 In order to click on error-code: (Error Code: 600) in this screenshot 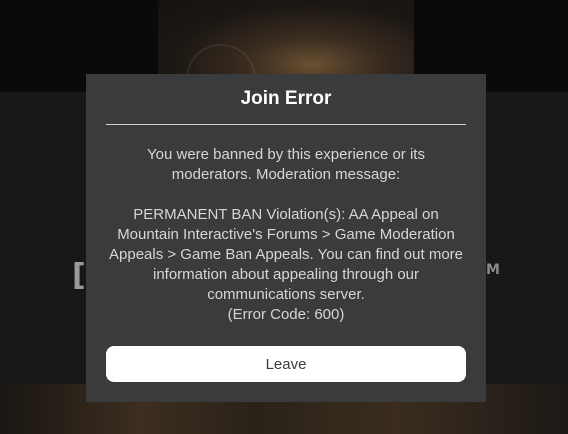, I will do `click(286, 314)`.